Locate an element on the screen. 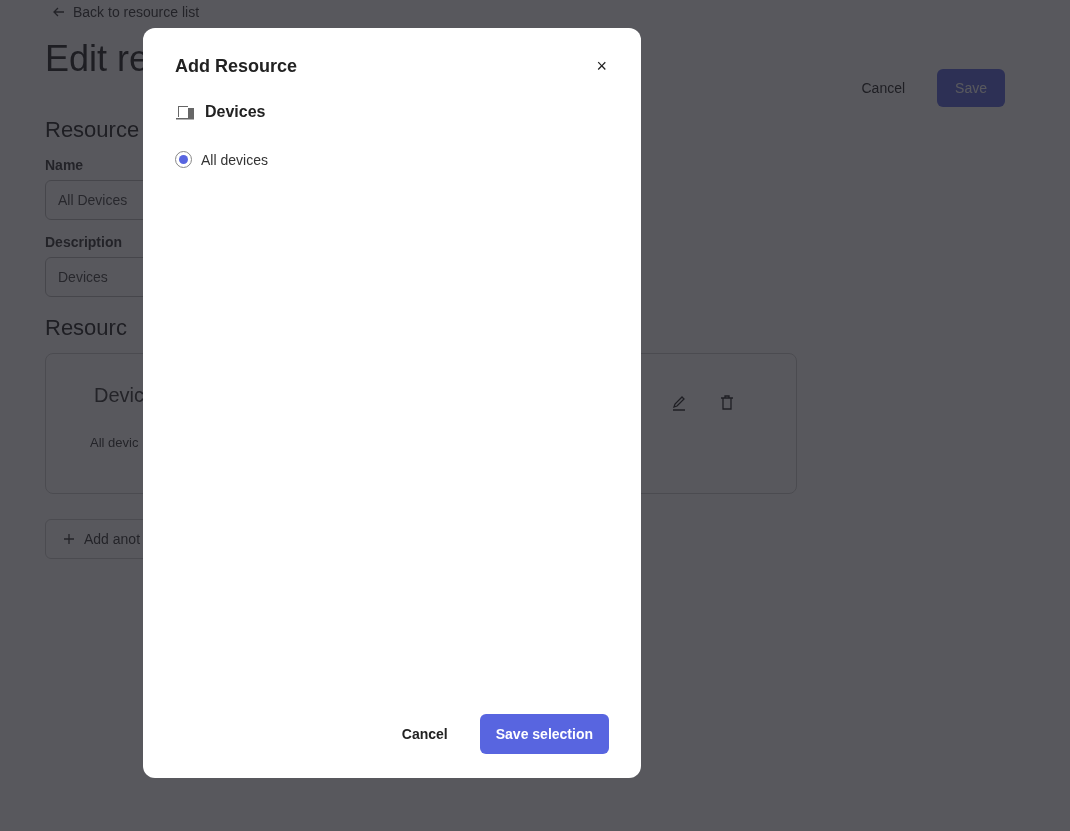  devices-icon is located at coordinates (185, 112).